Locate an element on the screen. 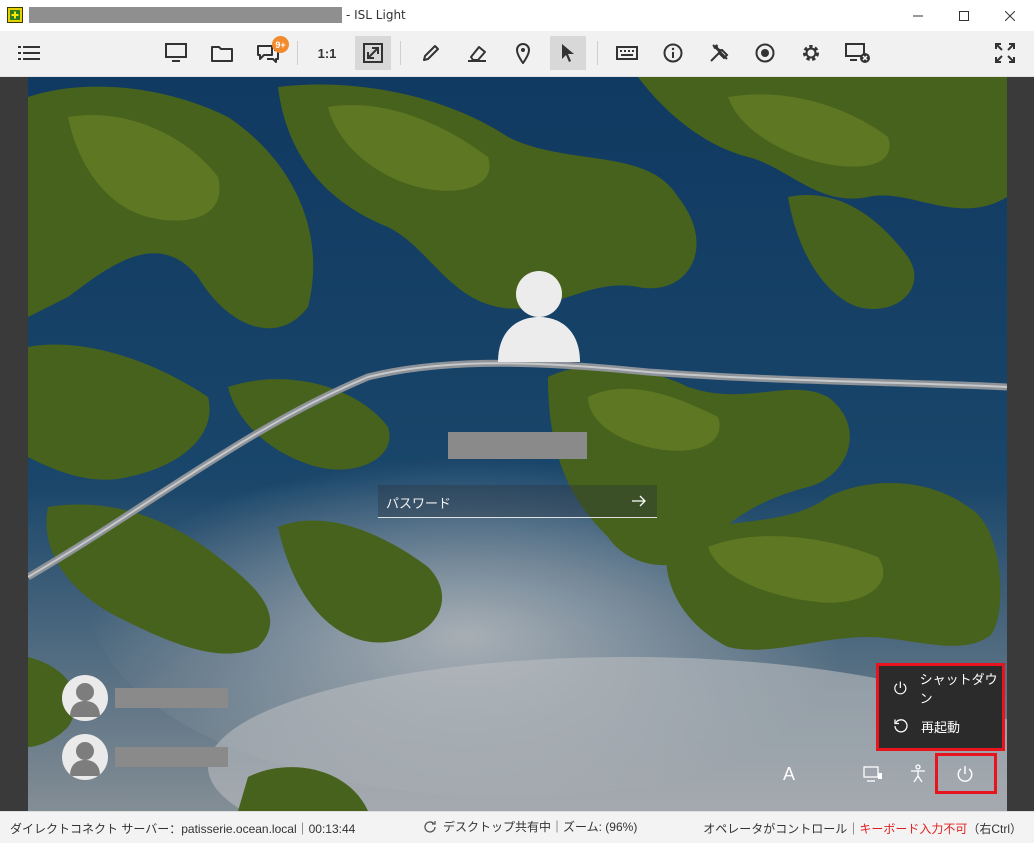  accessibility-button is located at coordinates (918, 774).